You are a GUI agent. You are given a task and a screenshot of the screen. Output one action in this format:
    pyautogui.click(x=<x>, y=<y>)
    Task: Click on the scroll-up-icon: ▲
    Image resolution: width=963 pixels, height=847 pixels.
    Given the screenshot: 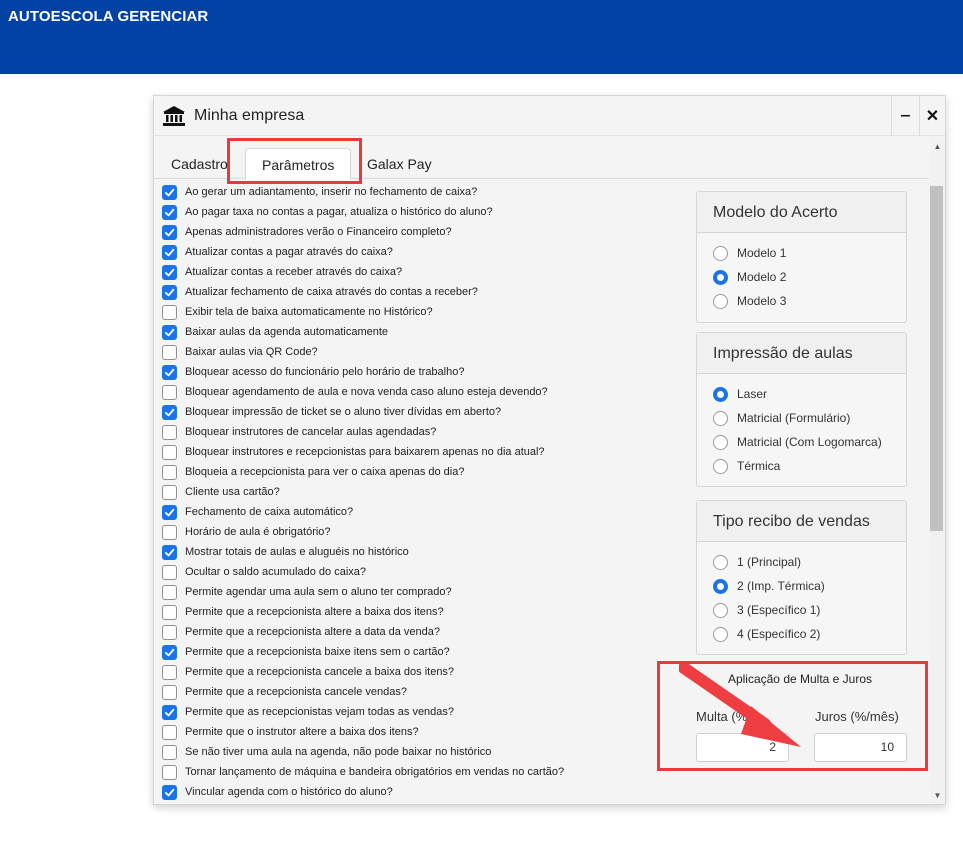 What is the action you would take?
    pyautogui.click(x=937, y=147)
    